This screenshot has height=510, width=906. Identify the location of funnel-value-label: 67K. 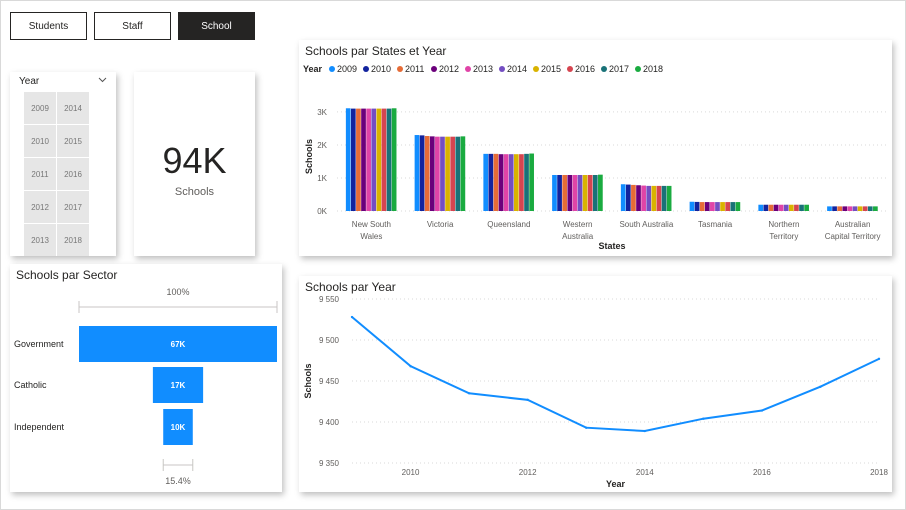
(178, 344).